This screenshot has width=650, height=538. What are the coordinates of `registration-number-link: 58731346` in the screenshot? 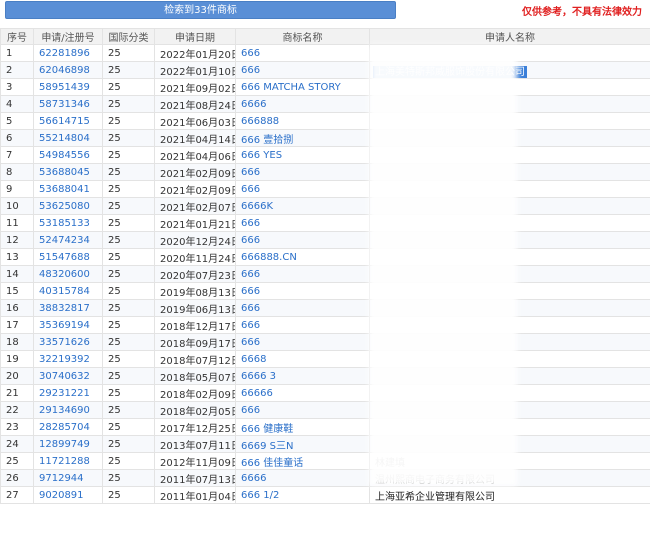 It's located at (68, 104).